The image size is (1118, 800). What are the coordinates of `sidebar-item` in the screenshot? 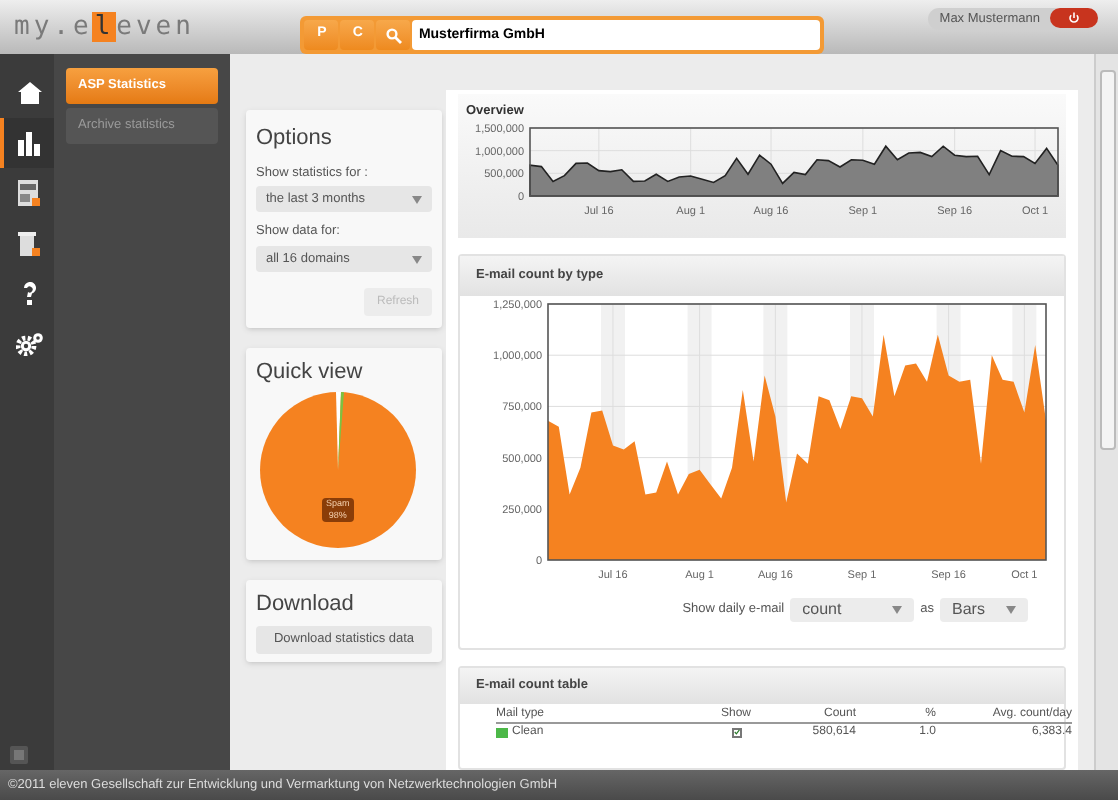 It's located at (27, 143).